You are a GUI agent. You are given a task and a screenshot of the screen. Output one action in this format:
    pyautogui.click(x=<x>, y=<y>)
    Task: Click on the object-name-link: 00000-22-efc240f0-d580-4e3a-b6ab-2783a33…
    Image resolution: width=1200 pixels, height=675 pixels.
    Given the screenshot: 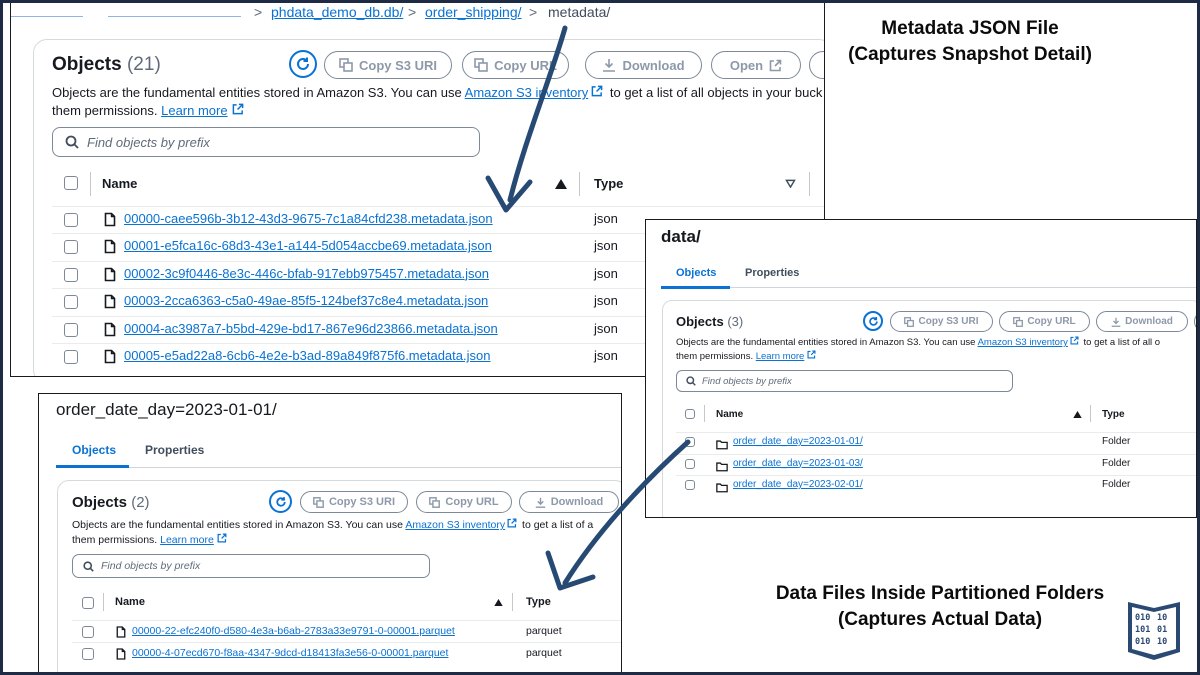 What is the action you would take?
    pyautogui.click(x=293, y=631)
    